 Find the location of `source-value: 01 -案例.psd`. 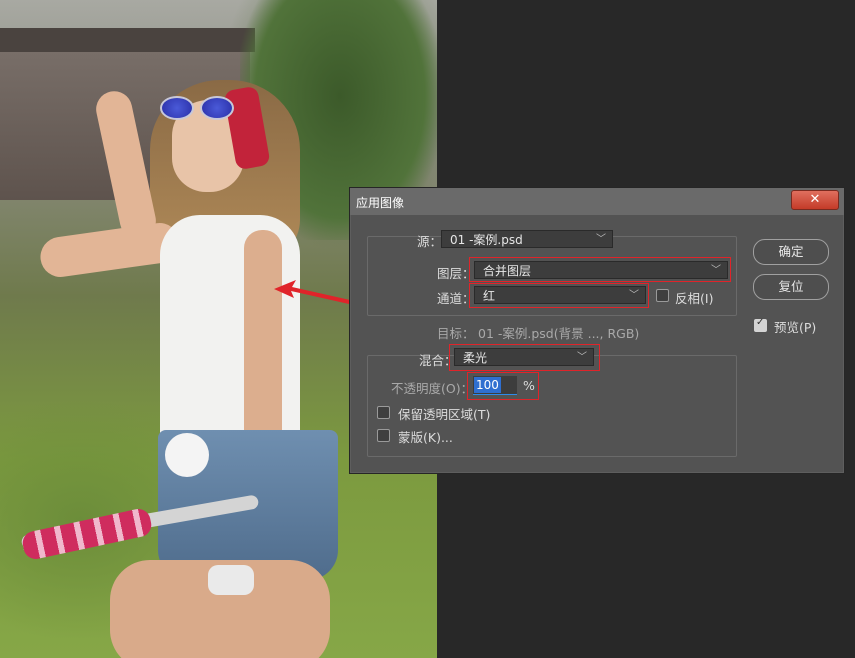

source-value: 01 -案例.psd is located at coordinates (486, 240).